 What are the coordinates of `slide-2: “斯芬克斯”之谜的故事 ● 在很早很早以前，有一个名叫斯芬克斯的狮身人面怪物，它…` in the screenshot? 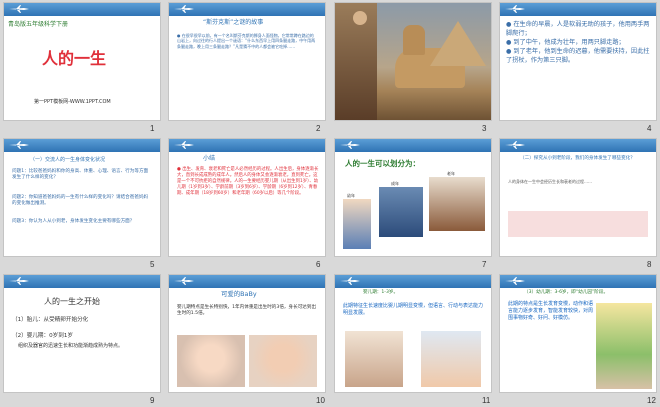 It's located at (247, 61).